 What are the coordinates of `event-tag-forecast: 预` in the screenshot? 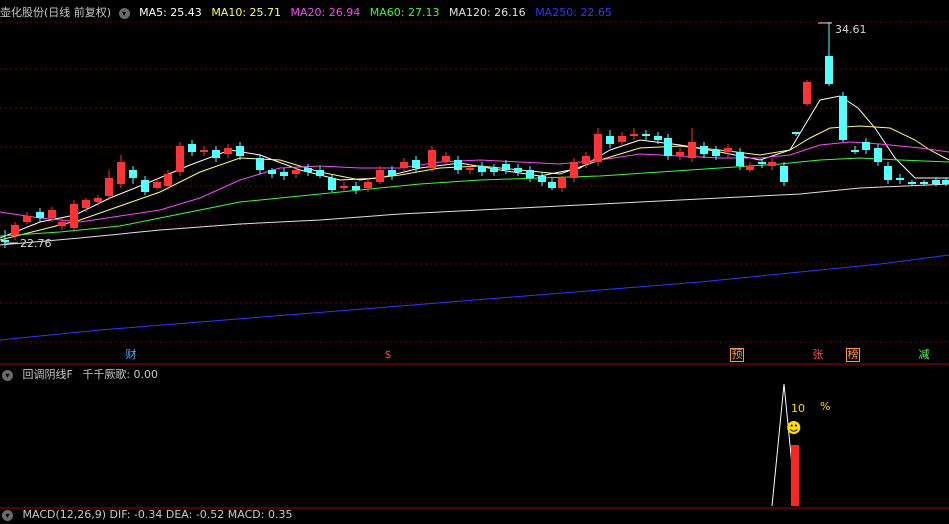 It's located at (737, 355).